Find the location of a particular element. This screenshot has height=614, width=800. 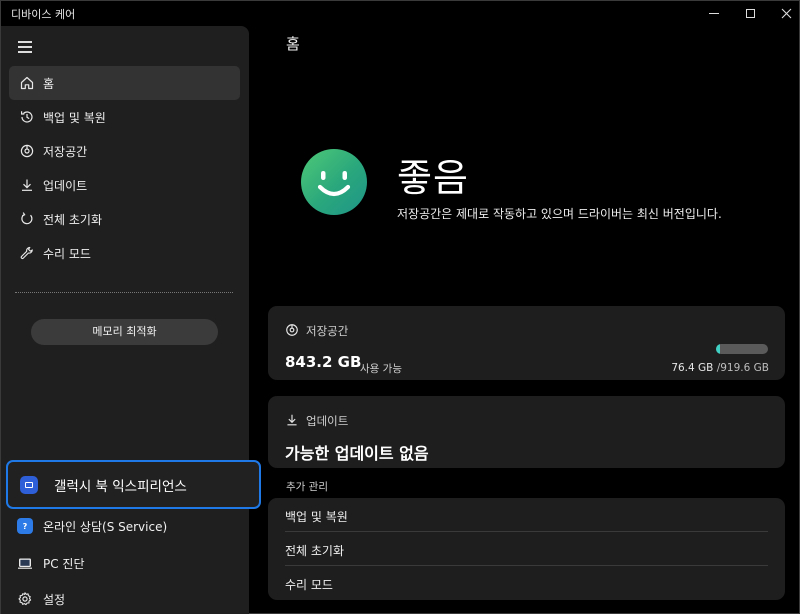

menu-toggle-button is located at coordinates (25, 46).